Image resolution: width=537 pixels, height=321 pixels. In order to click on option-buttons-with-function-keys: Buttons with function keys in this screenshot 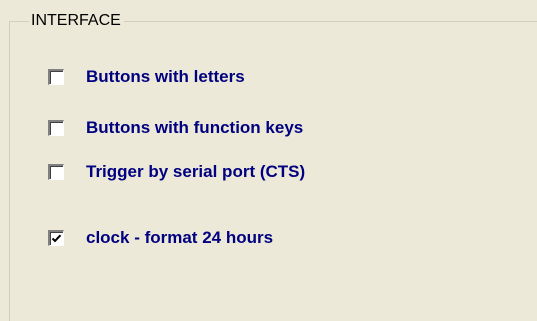, I will do `click(175, 128)`.